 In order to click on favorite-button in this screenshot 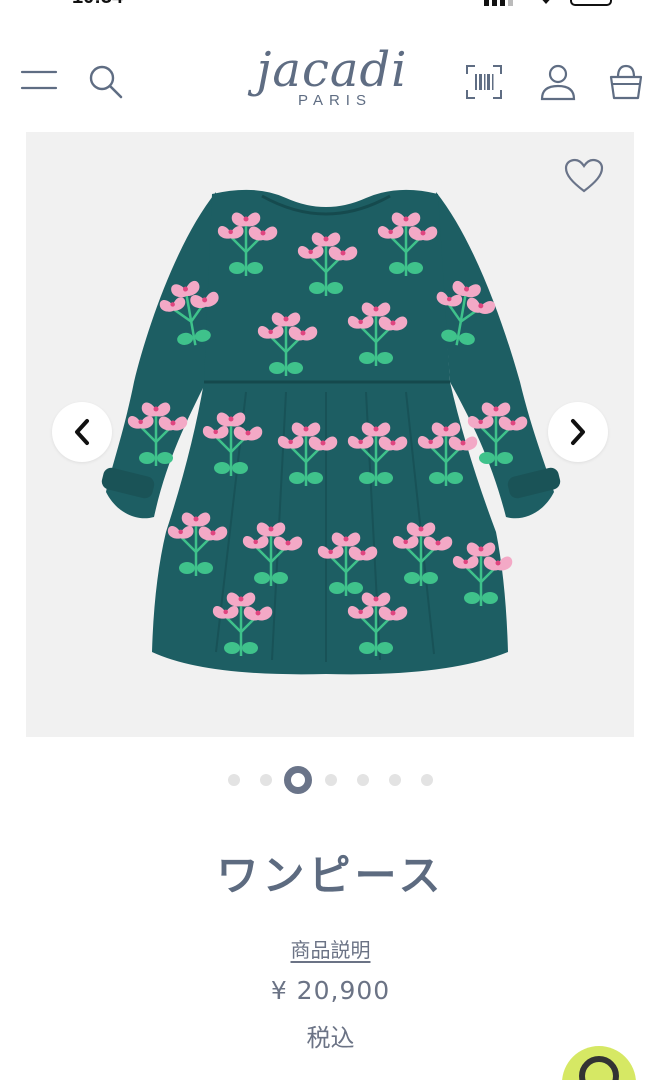, I will do `click(584, 176)`.